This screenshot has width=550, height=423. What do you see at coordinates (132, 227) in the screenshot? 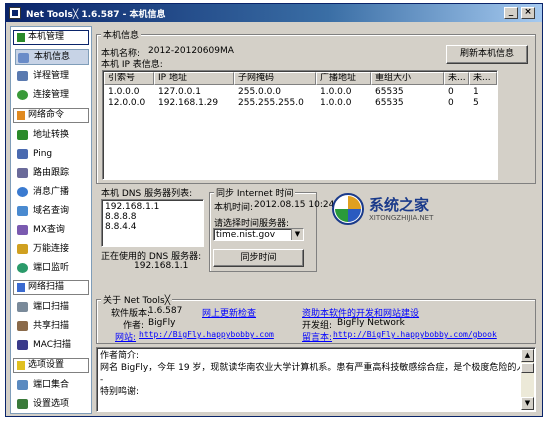
I see `dns-server-item: 8.8.4.4` at bounding box center [132, 227].